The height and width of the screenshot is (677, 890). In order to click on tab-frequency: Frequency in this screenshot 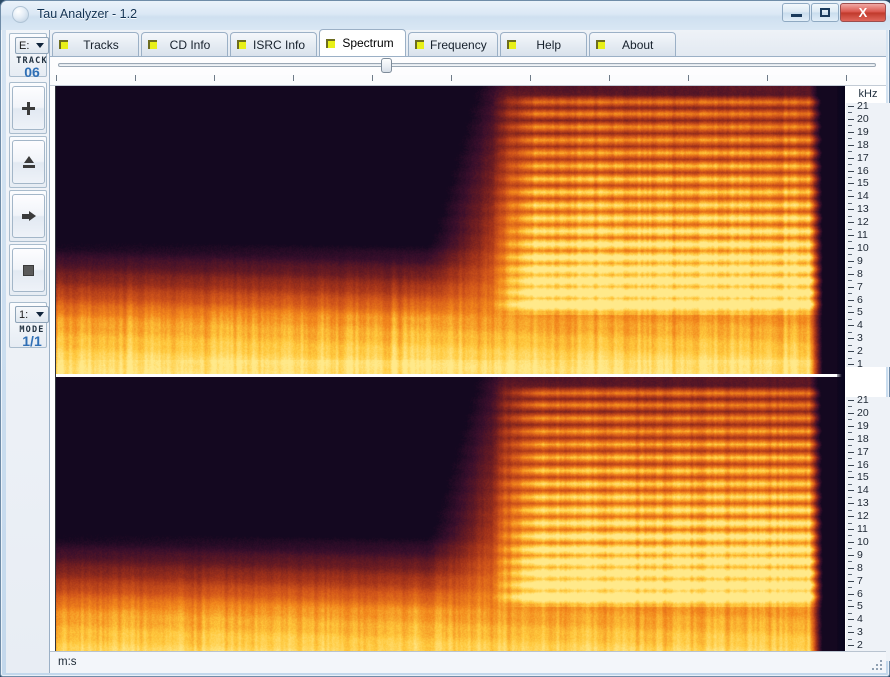, I will do `click(453, 44)`.